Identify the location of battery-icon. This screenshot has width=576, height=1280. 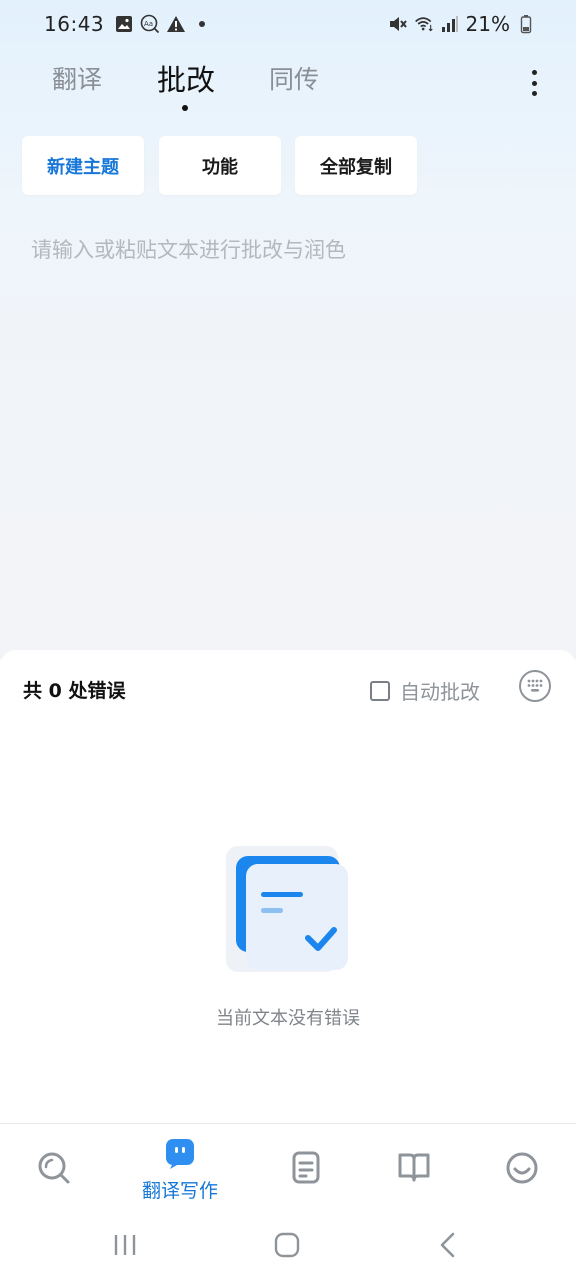
(526, 24).